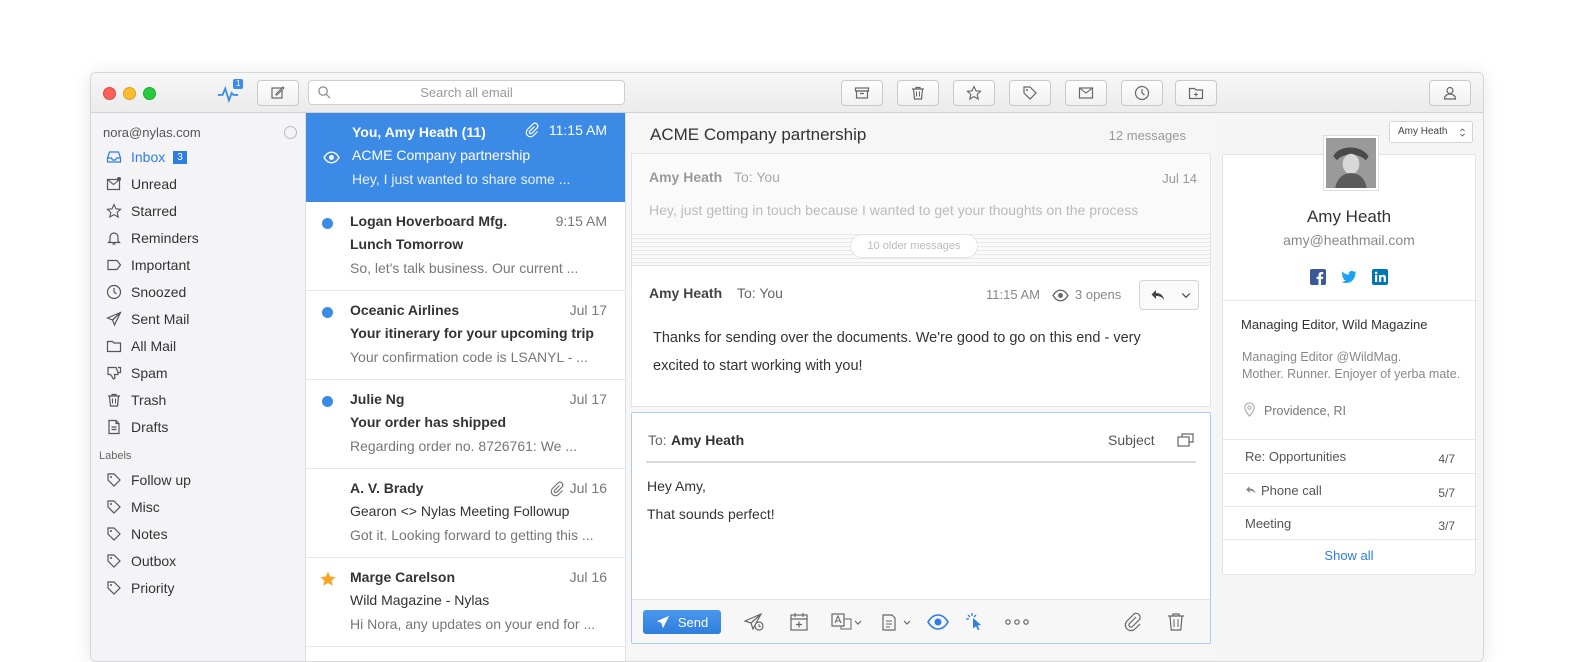  What do you see at coordinates (137, 427) in the screenshot?
I see `sidebar-item-drafts: Drafts` at bounding box center [137, 427].